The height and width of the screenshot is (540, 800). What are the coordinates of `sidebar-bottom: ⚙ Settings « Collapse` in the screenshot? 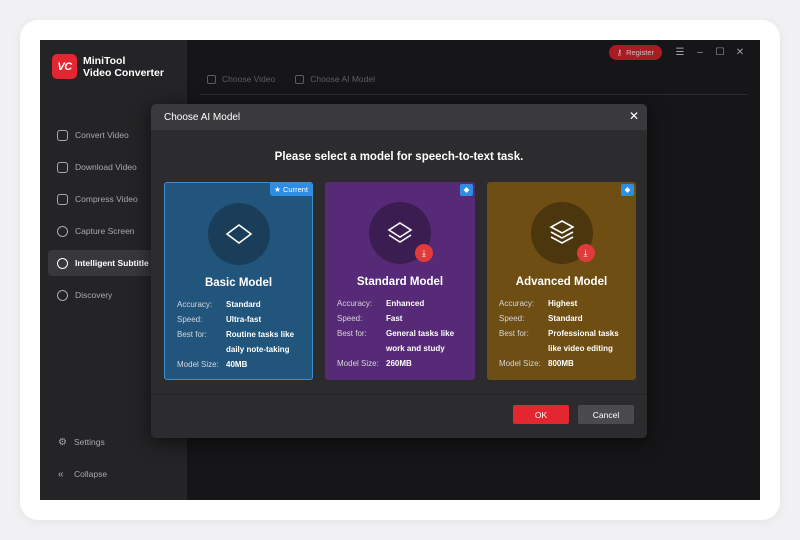 It's located at (112, 462).